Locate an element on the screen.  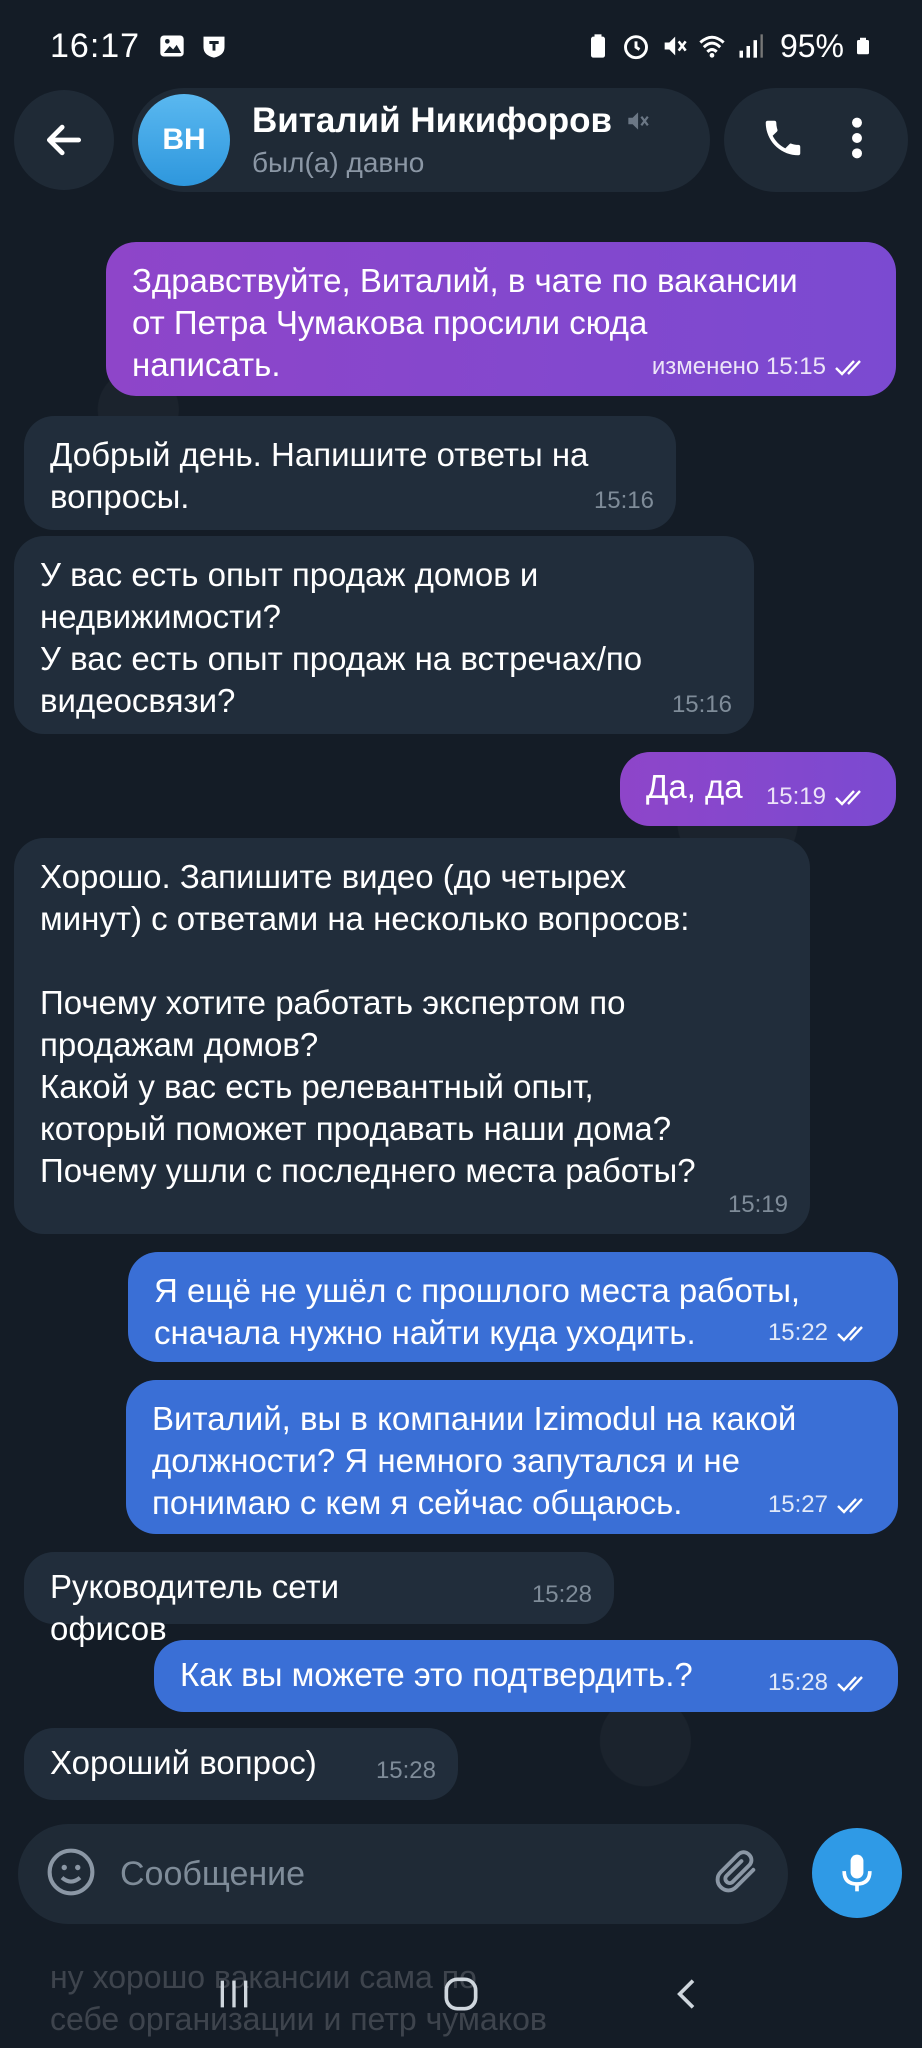
message-meta: 15:27 is located at coordinates (822, 1505).